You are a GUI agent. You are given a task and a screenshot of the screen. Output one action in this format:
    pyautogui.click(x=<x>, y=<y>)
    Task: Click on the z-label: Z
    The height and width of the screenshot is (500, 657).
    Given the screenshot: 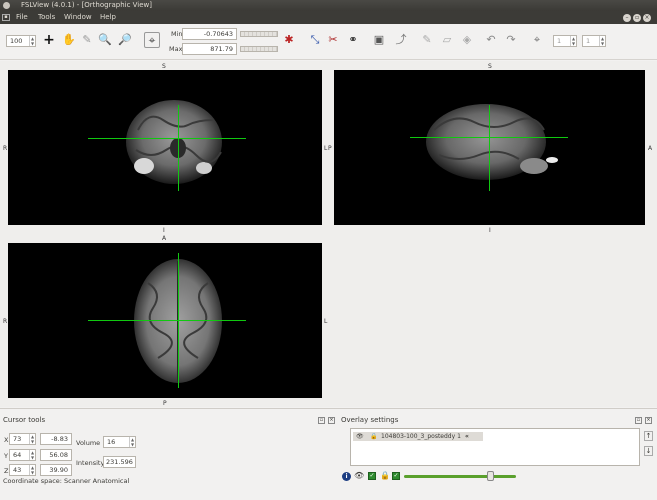 What is the action you would take?
    pyautogui.click(x=6, y=471)
    